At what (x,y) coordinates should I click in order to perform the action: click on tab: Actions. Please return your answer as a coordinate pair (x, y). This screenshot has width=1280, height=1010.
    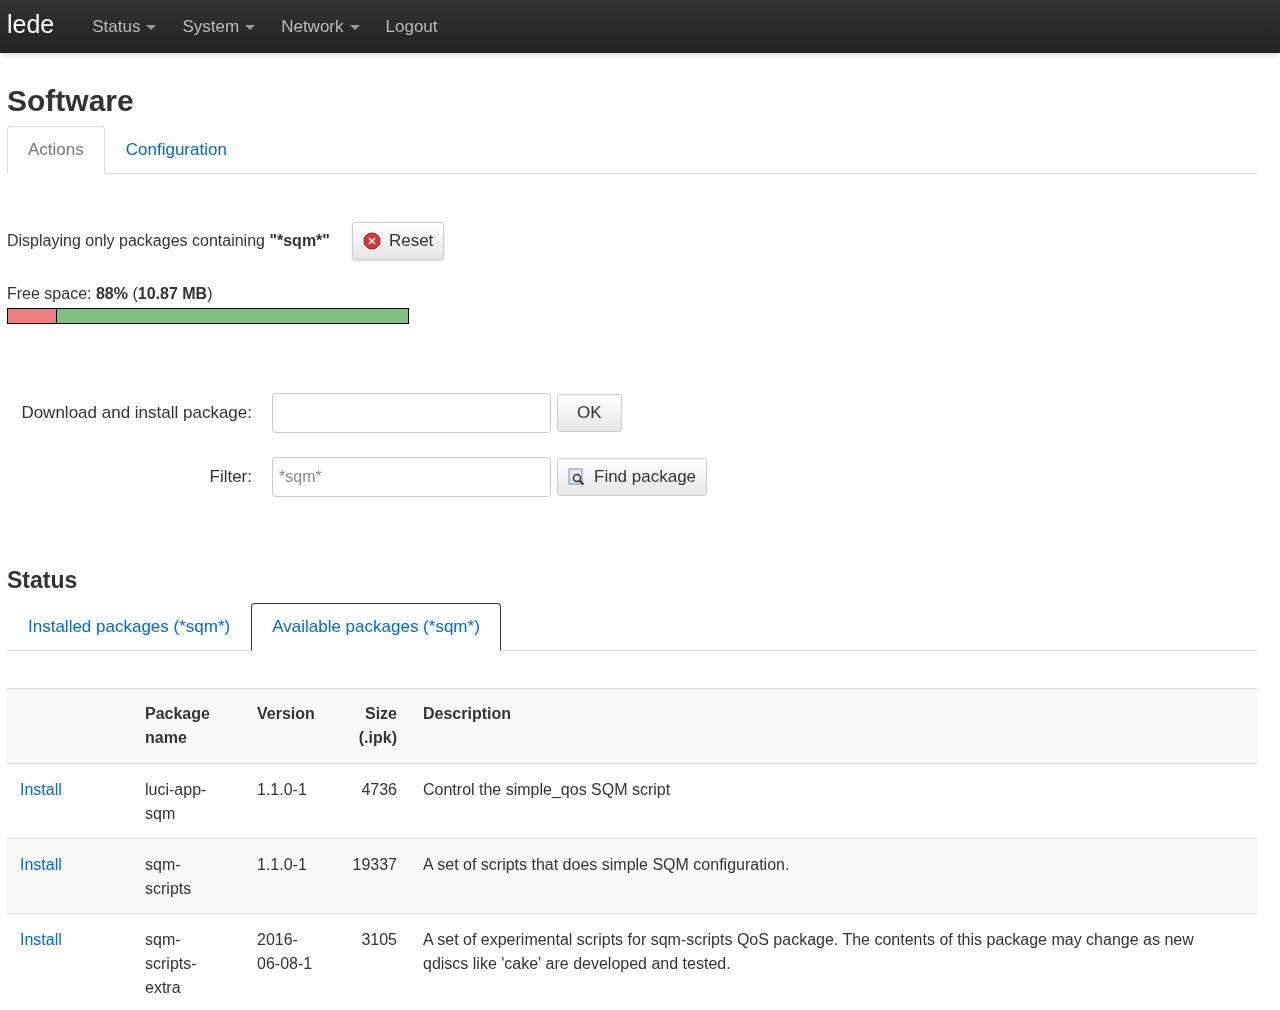
    Looking at the image, I should click on (56, 150).